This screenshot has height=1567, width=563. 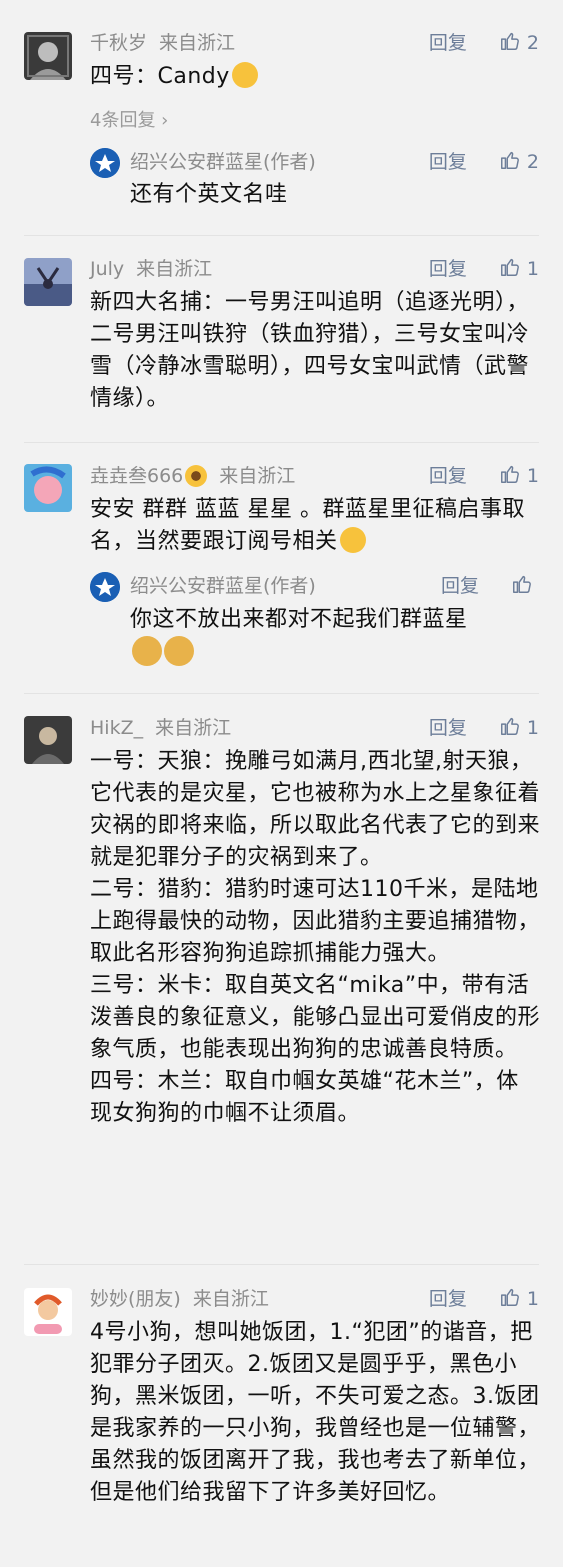 I want to click on comment-meta: 妙妙(朋友) 来自浙江, so click(x=179, y=1299).